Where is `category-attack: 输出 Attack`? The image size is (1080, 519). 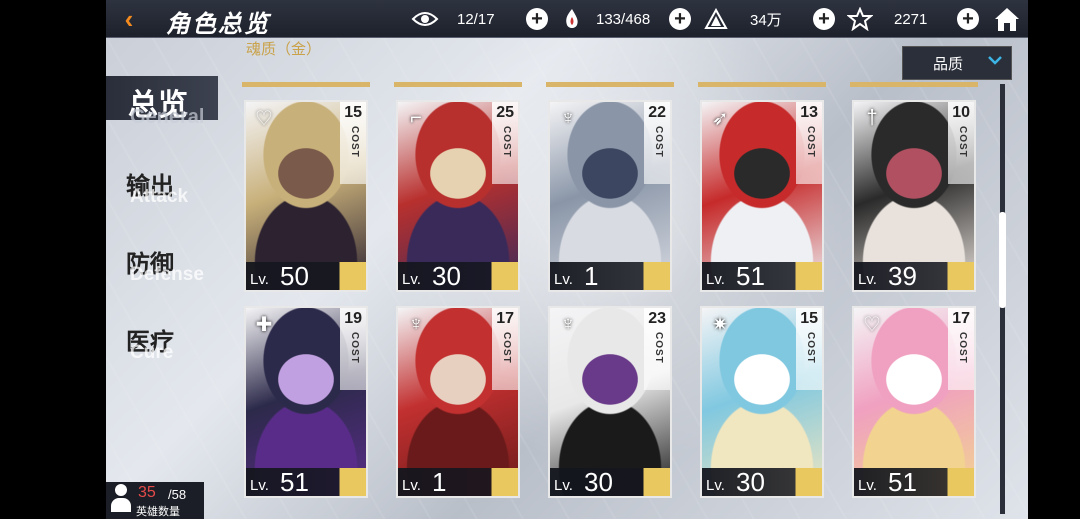 category-attack: 输出 Attack is located at coordinates (157, 186).